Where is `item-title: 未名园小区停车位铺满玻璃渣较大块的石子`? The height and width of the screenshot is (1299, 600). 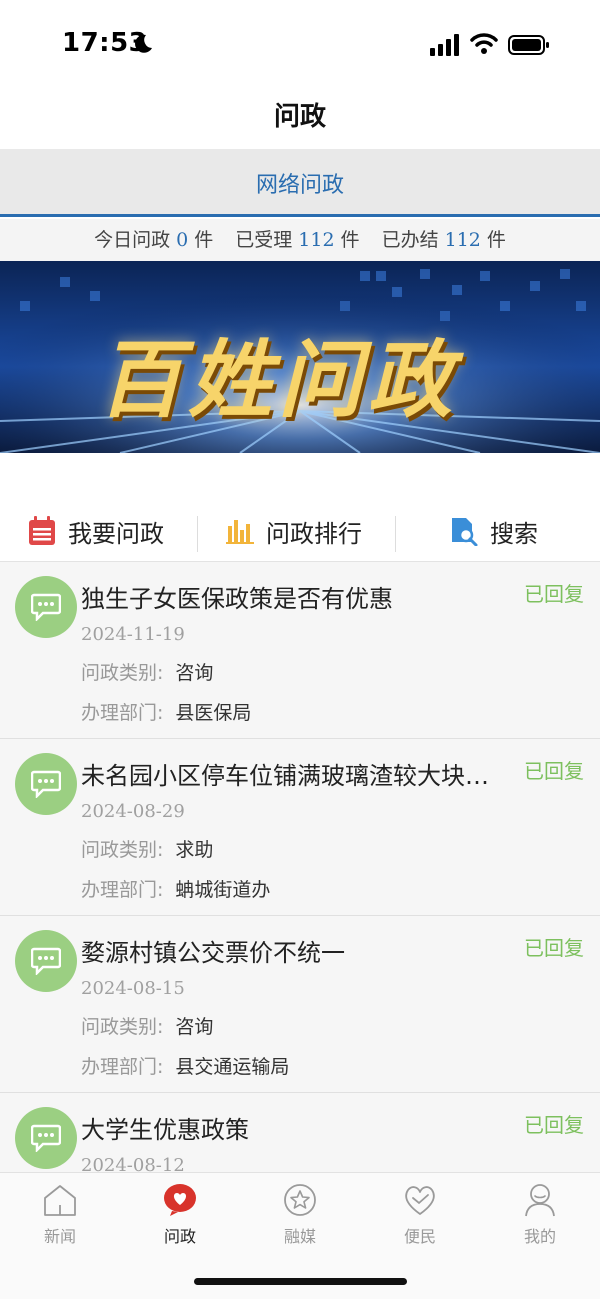
item-title: 未名园小区停车位铺满玻璃渣较大块的石子 is located at coordinates (291, 776).